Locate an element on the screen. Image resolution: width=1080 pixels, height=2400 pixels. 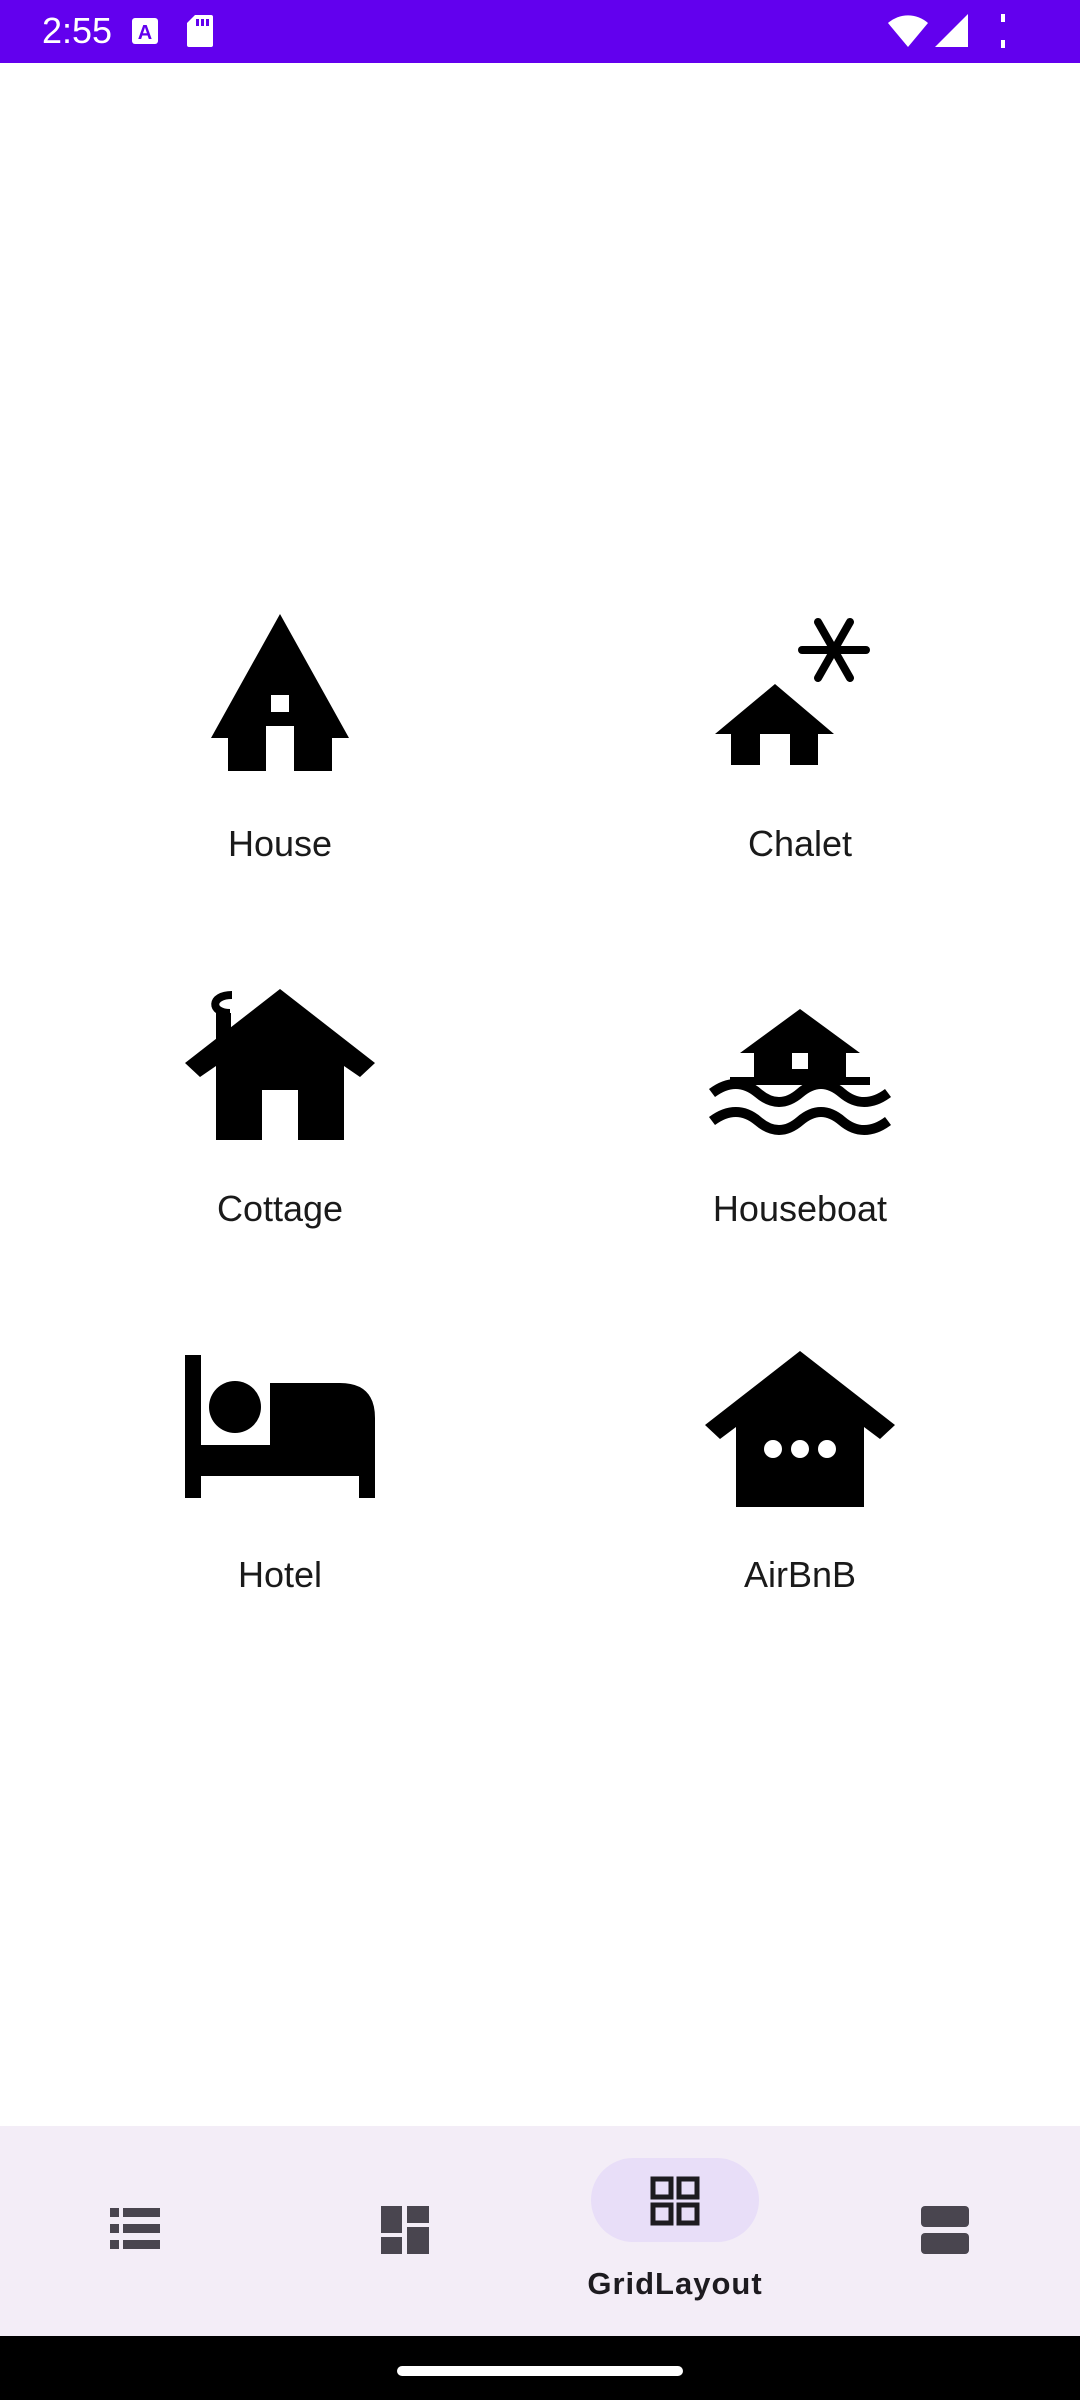
airbnb-icon is located at coordinates (800, 1429).